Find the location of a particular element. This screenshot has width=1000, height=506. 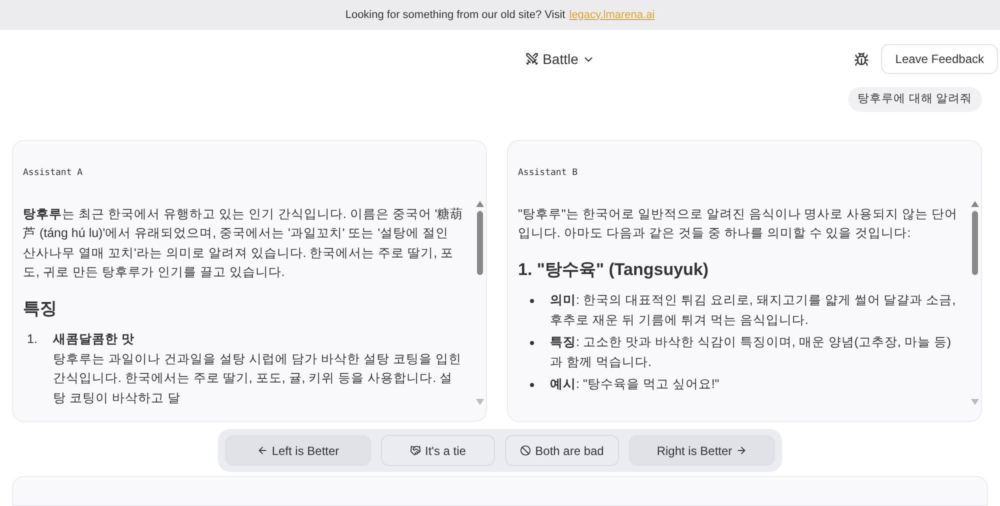

vote-button: Right is Better is located at coordinates (702, 450).